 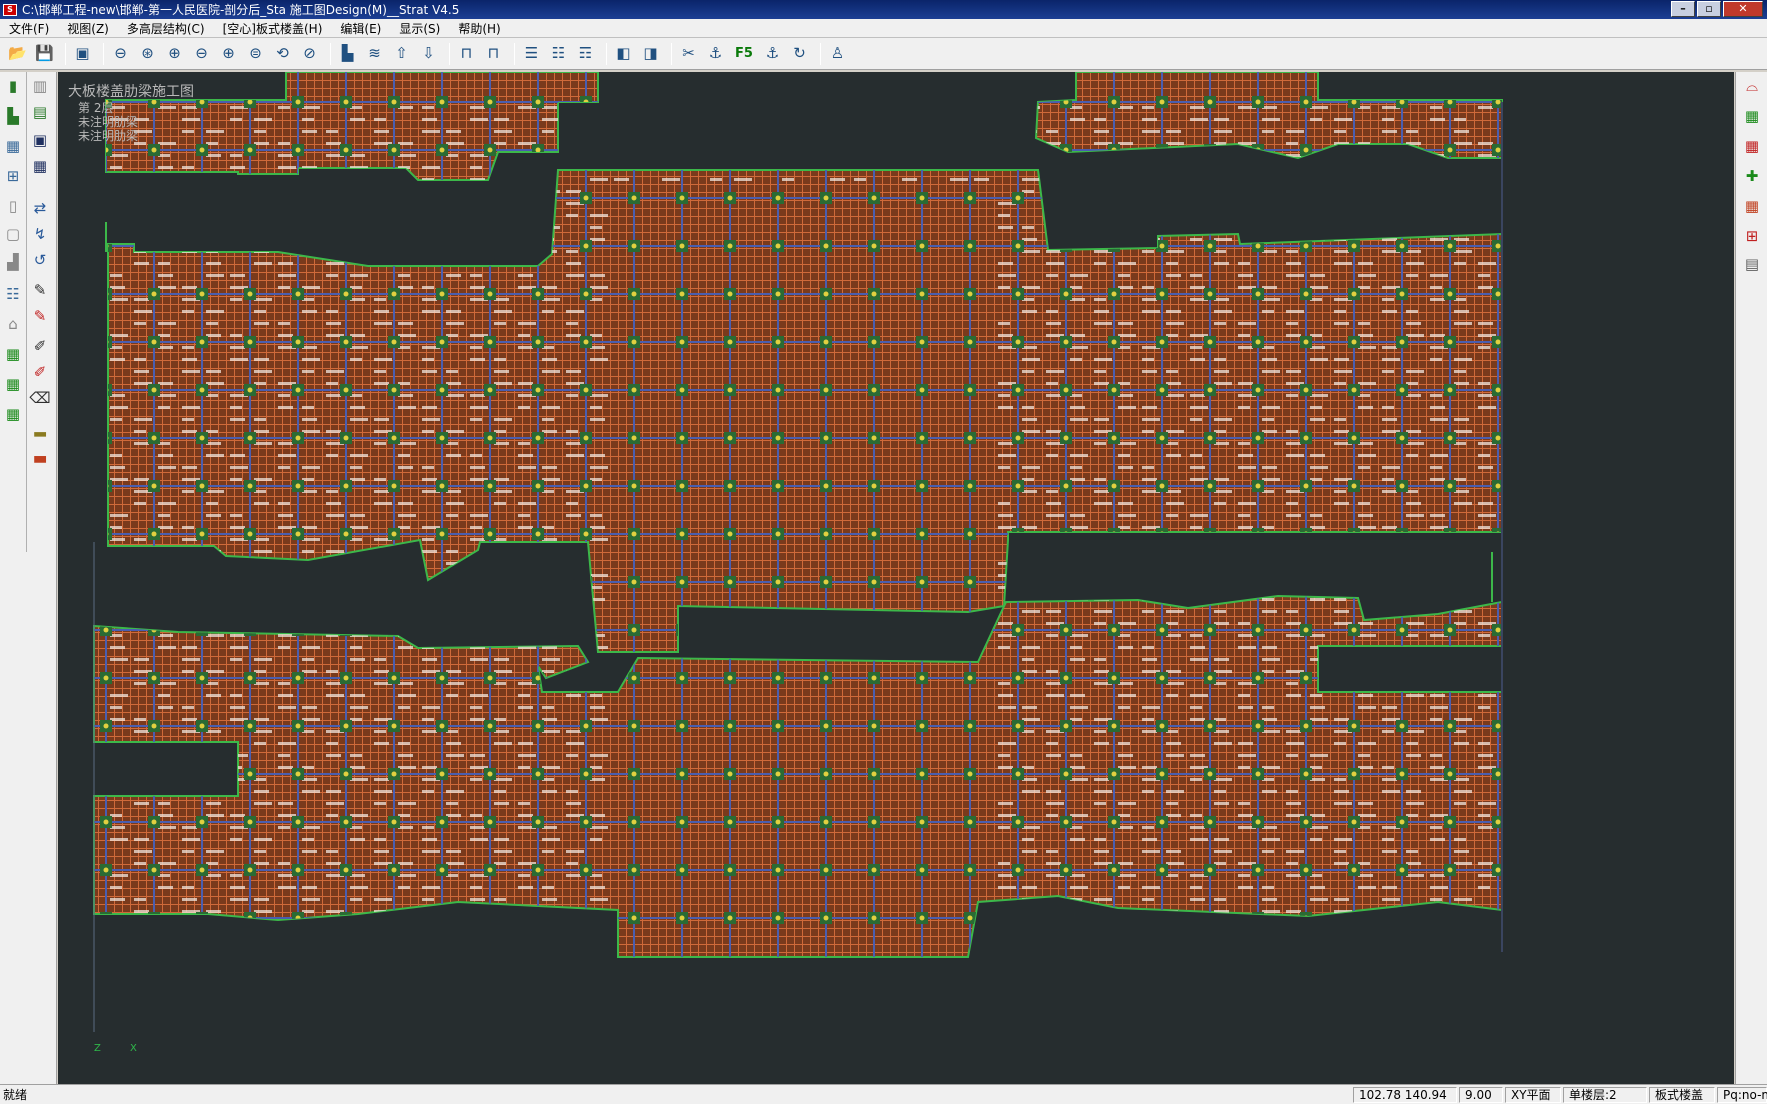 What do you see at coordinates (1752, 146) in the screenshot?
I see `mesh-red-icon: ▦` at bounding box center [1752, 146].